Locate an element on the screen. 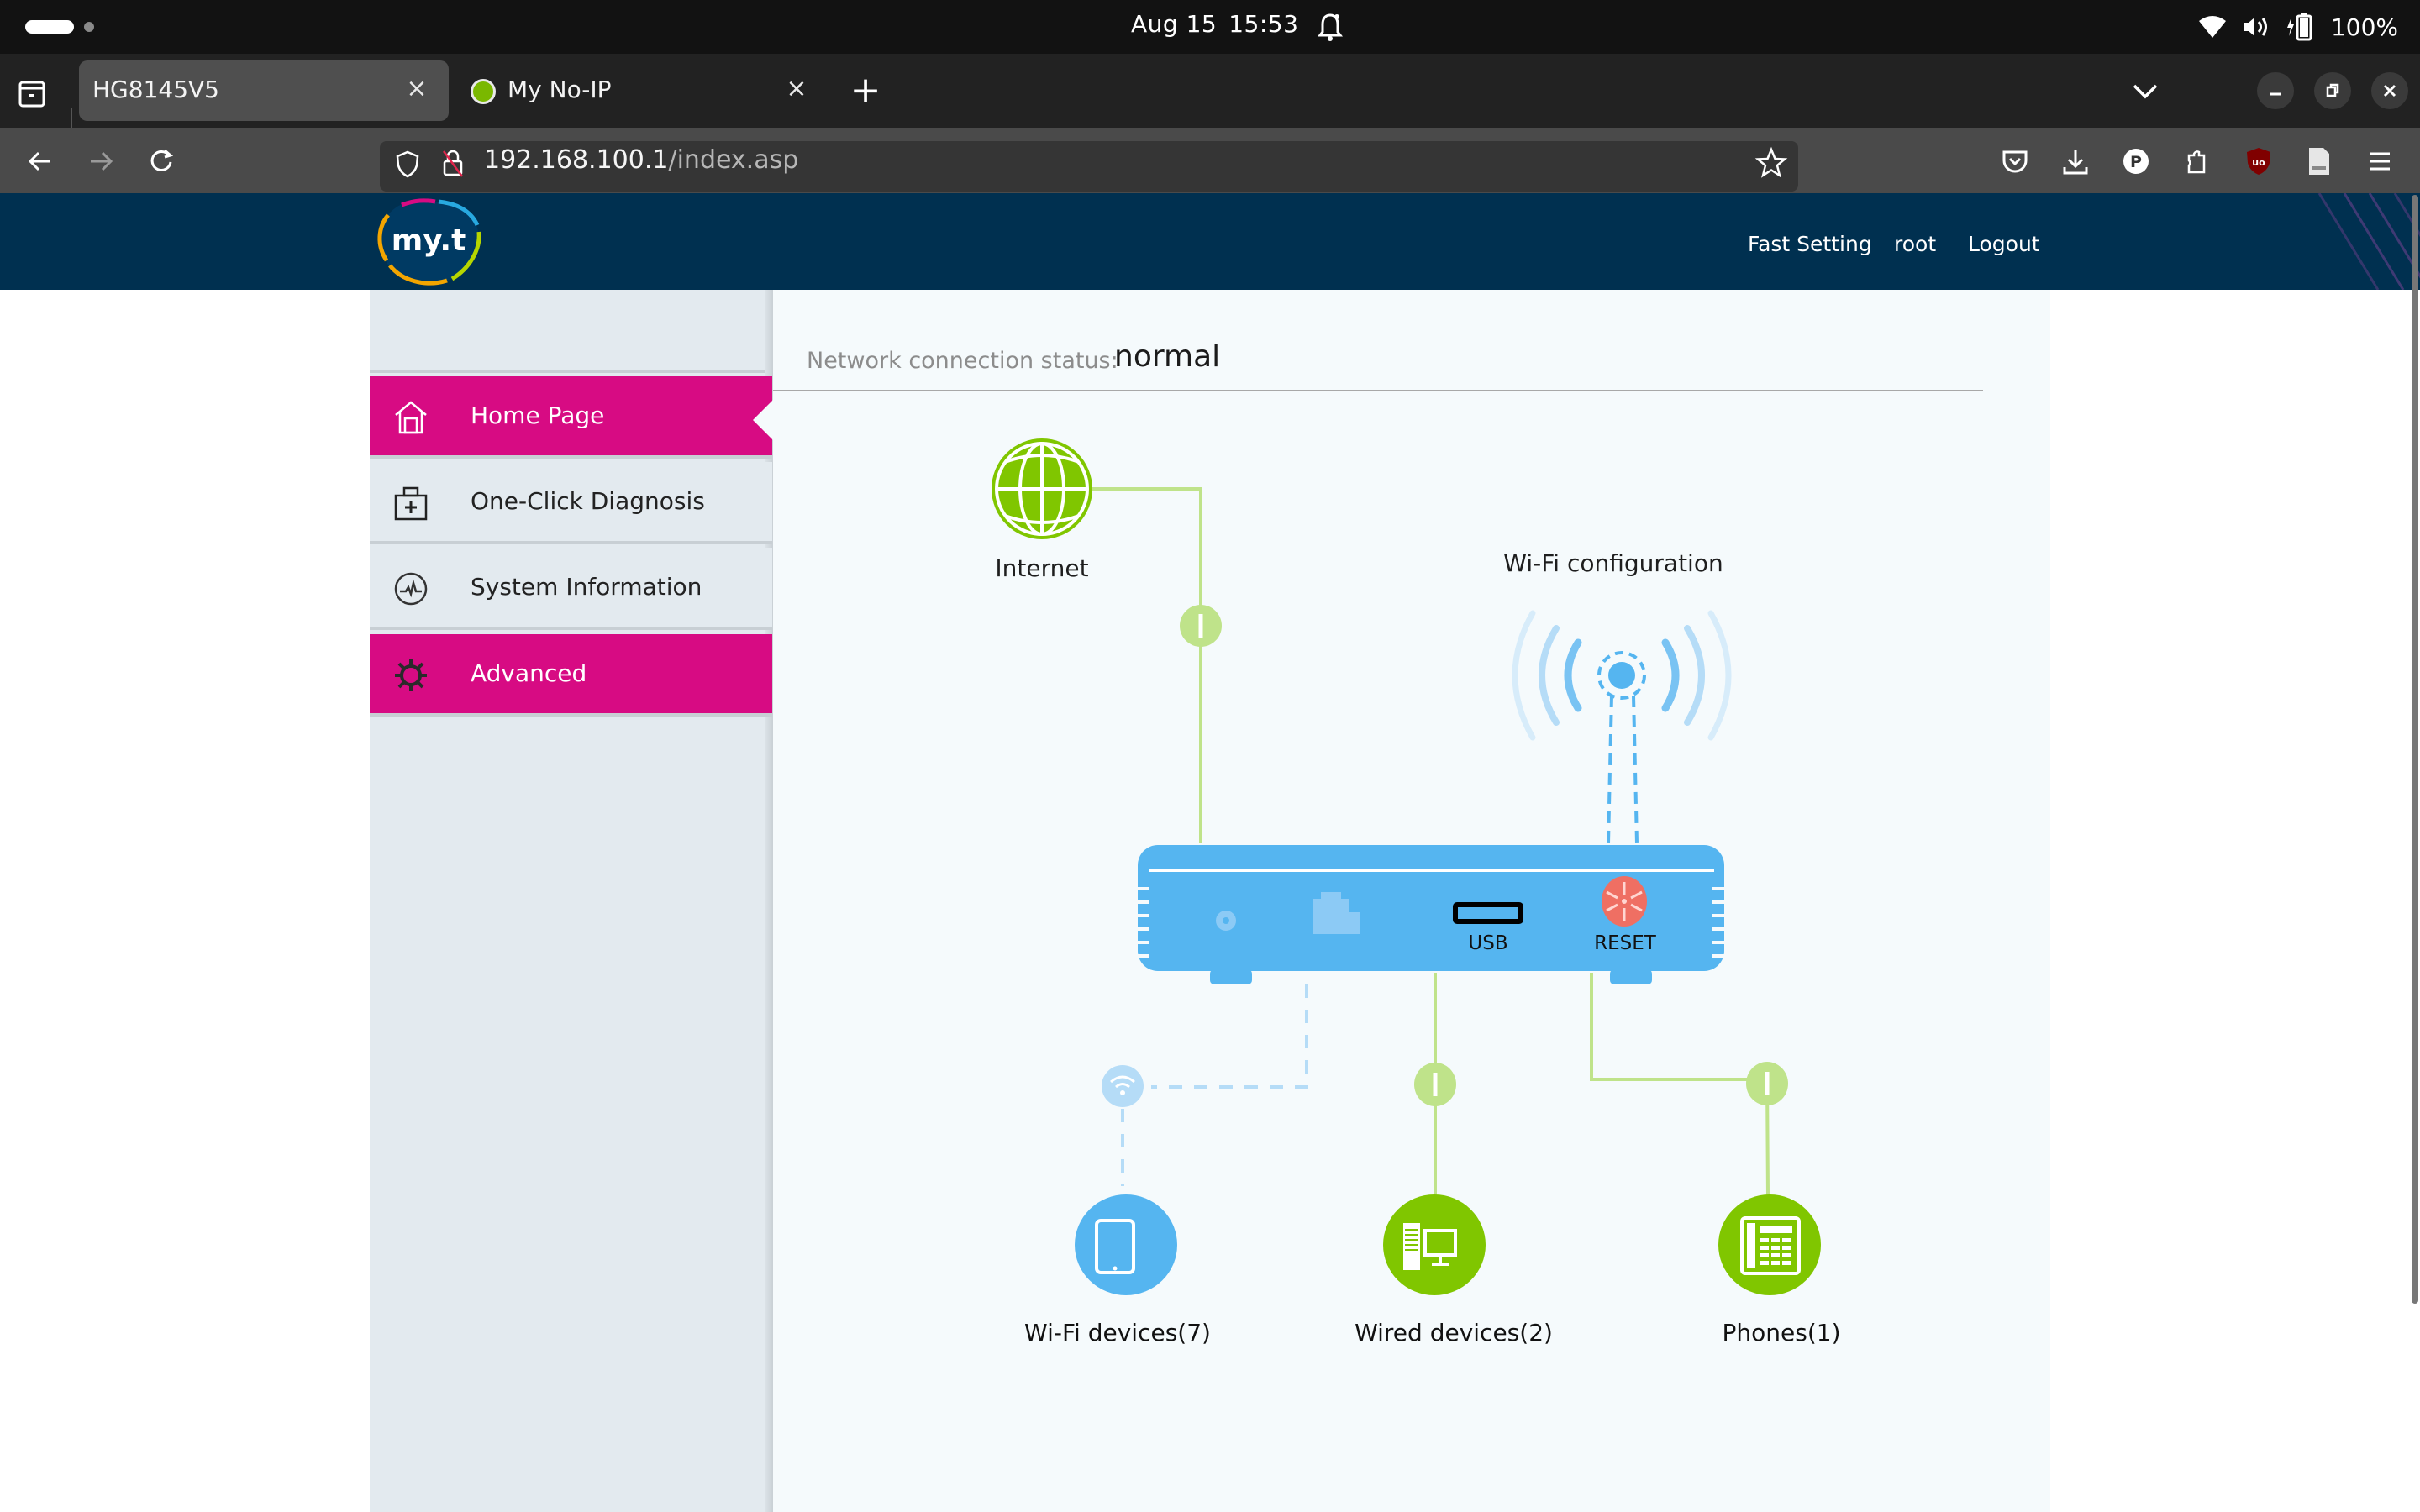 Image resolution: width=2420 pixels, height=1512 pixels. myt-logo: my.t is located at coordinates (430, 242).